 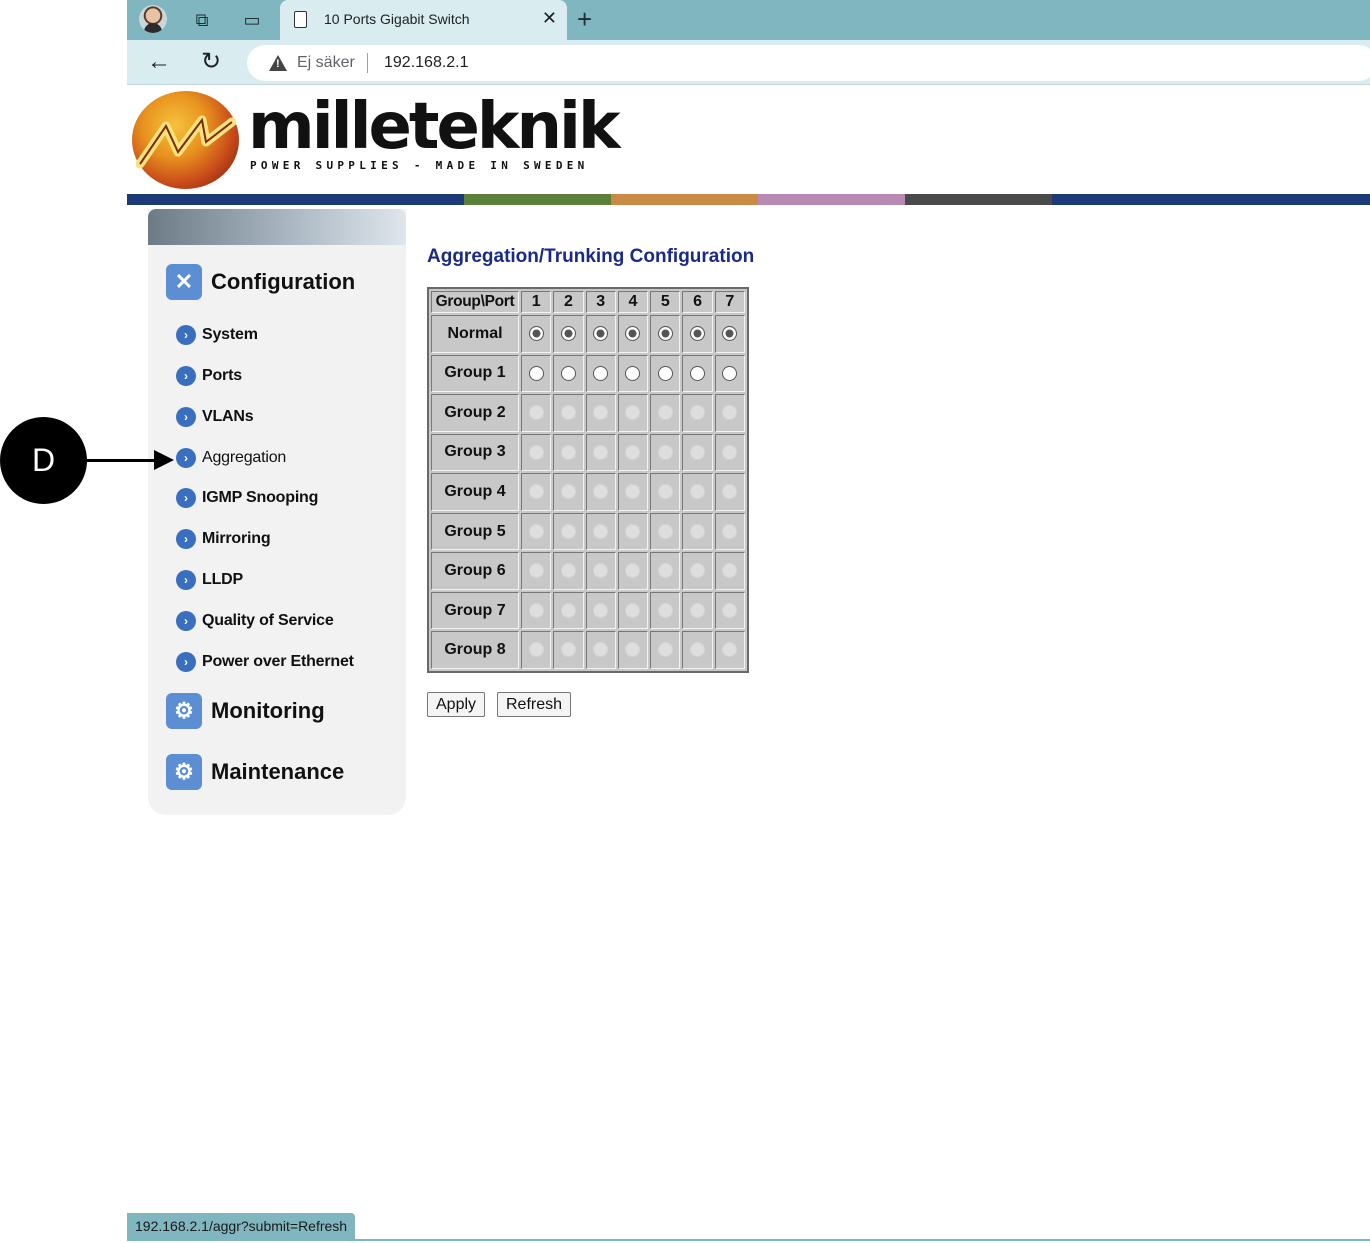 What do you see at coordinates (255, 621) in the screenshot?
I see `sidebar-item-quality-of-service: › Quality of Service` at bounding box center [255, 621].